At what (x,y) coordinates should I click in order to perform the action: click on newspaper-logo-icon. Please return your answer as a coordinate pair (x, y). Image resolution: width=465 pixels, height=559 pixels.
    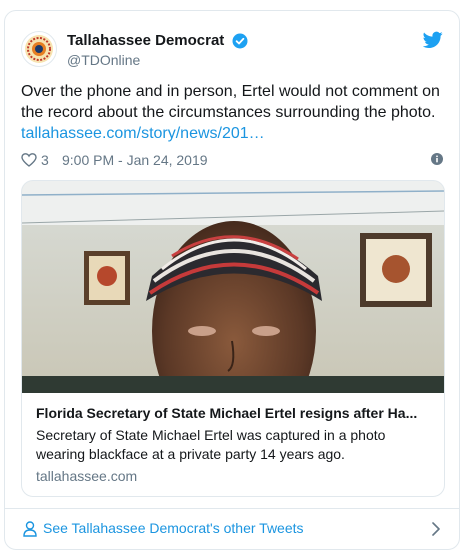
    Looking at the image, I should click on (39, 49).